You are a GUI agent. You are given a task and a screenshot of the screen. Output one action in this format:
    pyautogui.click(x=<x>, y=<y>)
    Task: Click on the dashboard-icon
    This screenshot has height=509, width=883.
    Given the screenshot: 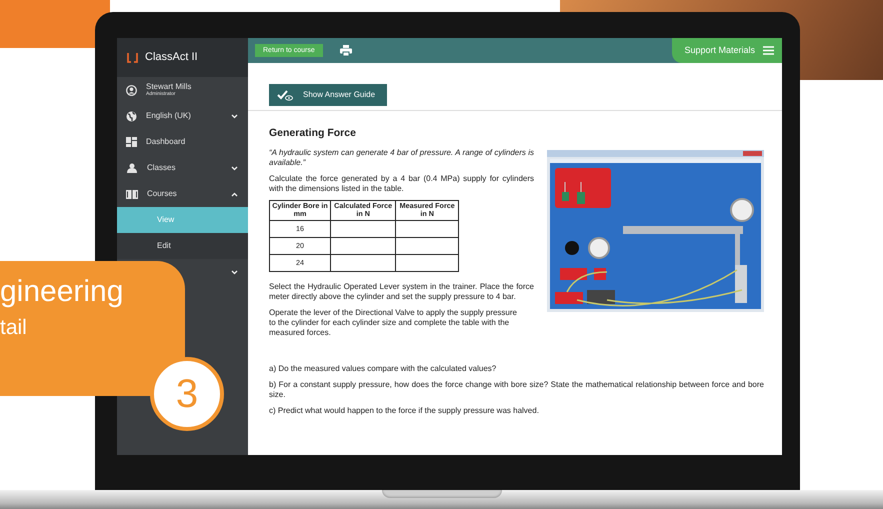 What is the action you would take?
    pyautogui.click(x=131, y=142)
    